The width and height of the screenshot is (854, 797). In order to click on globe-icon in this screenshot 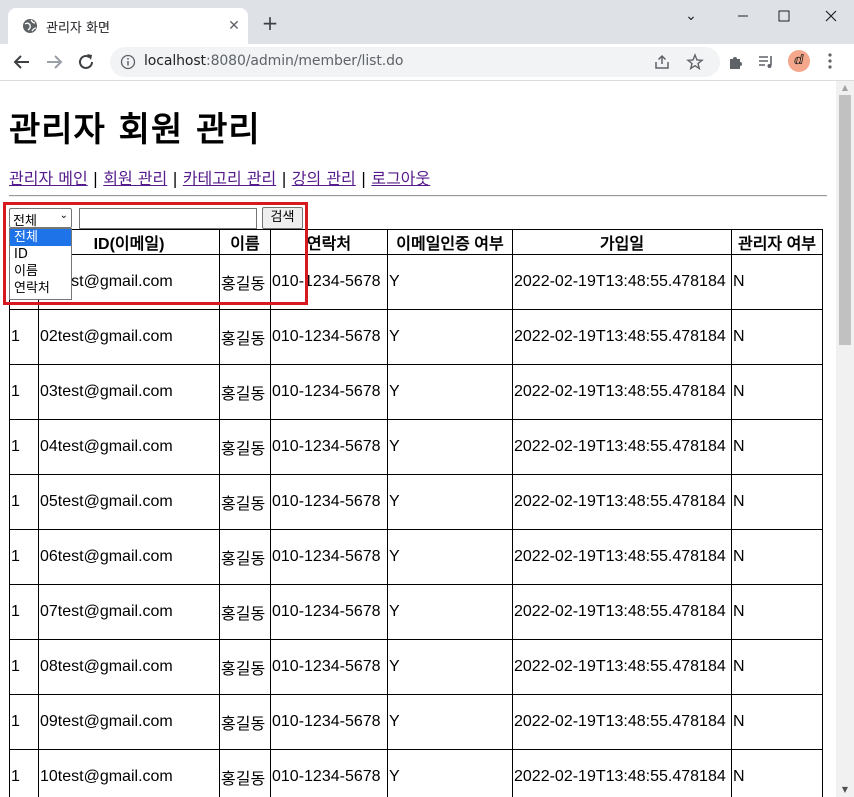, I will do `click(30, 26)`.